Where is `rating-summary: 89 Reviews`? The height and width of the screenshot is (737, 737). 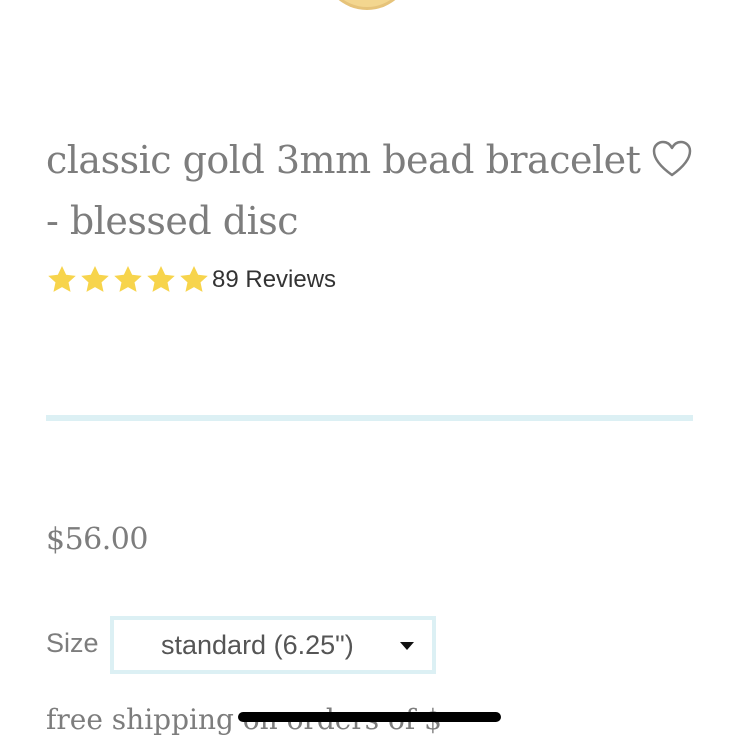
rating-summary: 89 Reviews is located at coordinates (191, 280).